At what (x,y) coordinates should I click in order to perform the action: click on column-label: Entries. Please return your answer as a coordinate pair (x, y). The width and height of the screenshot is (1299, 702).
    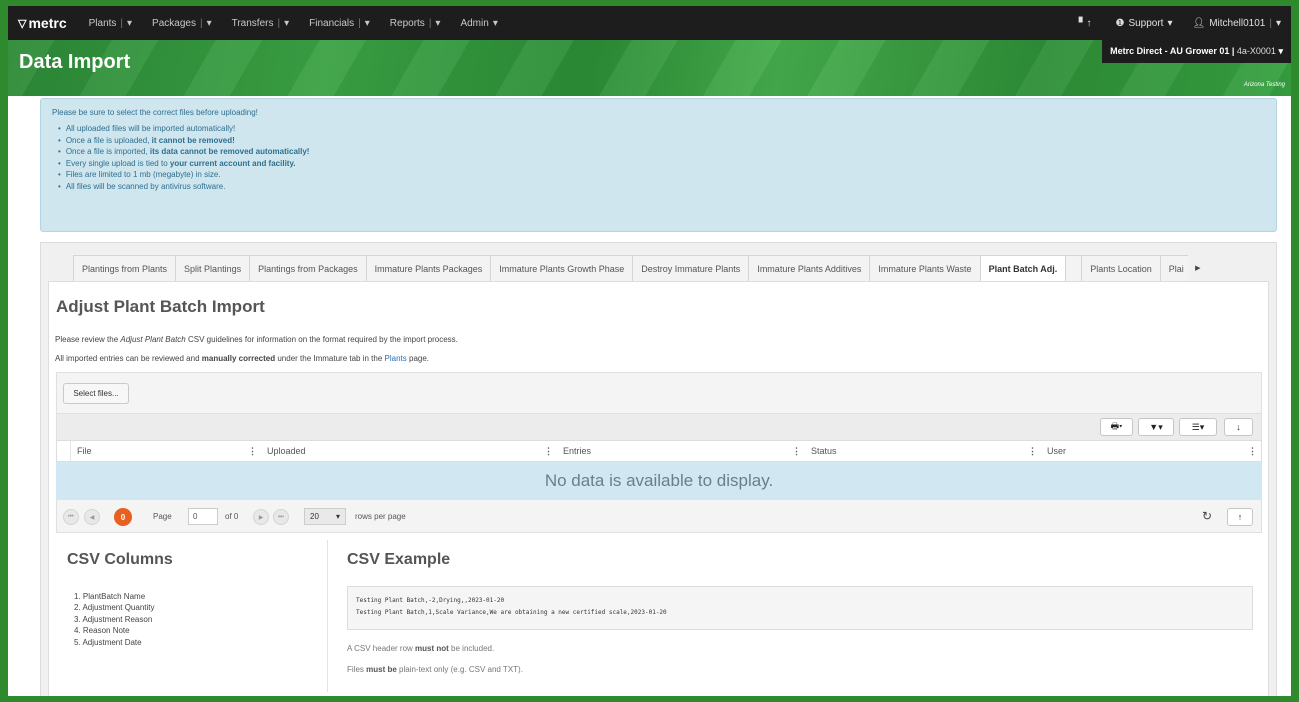
    Looking at the image, I should click on (577, 451).